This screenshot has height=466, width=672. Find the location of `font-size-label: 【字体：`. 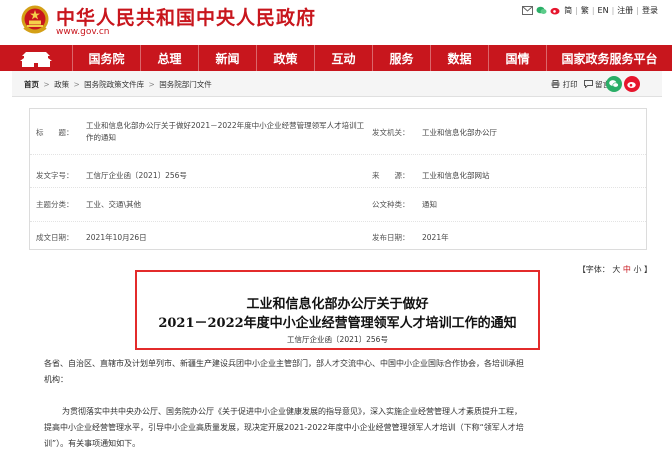

font-size-label: 【字体： is located at coordinates (593, 269).